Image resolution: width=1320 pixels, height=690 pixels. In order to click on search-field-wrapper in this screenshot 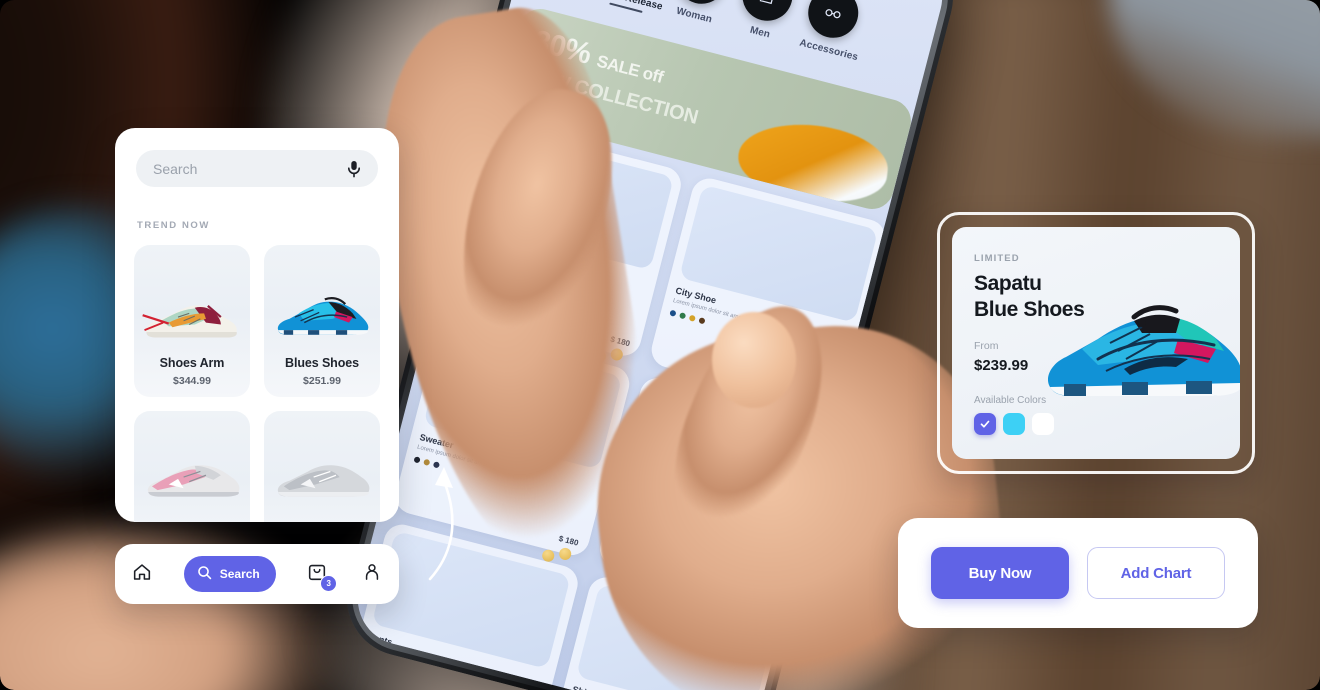, I will do `click(257, 168)`.